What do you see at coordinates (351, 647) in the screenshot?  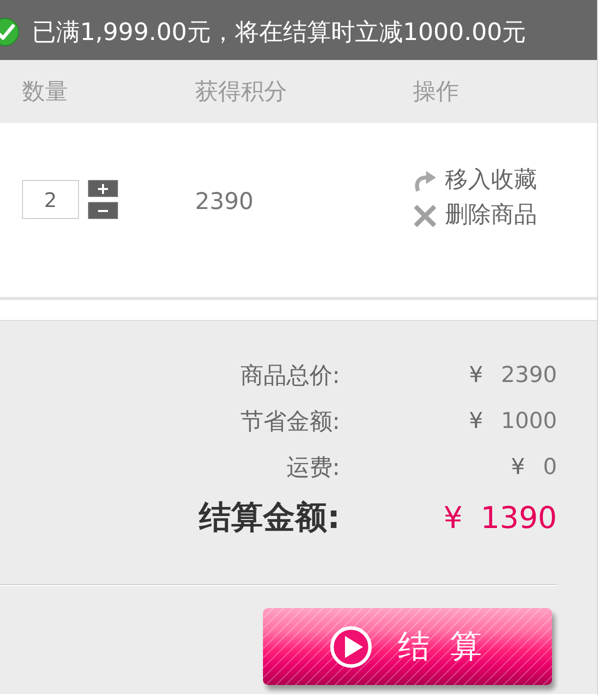 I see `play-icon` at bounding box center [351, 647].